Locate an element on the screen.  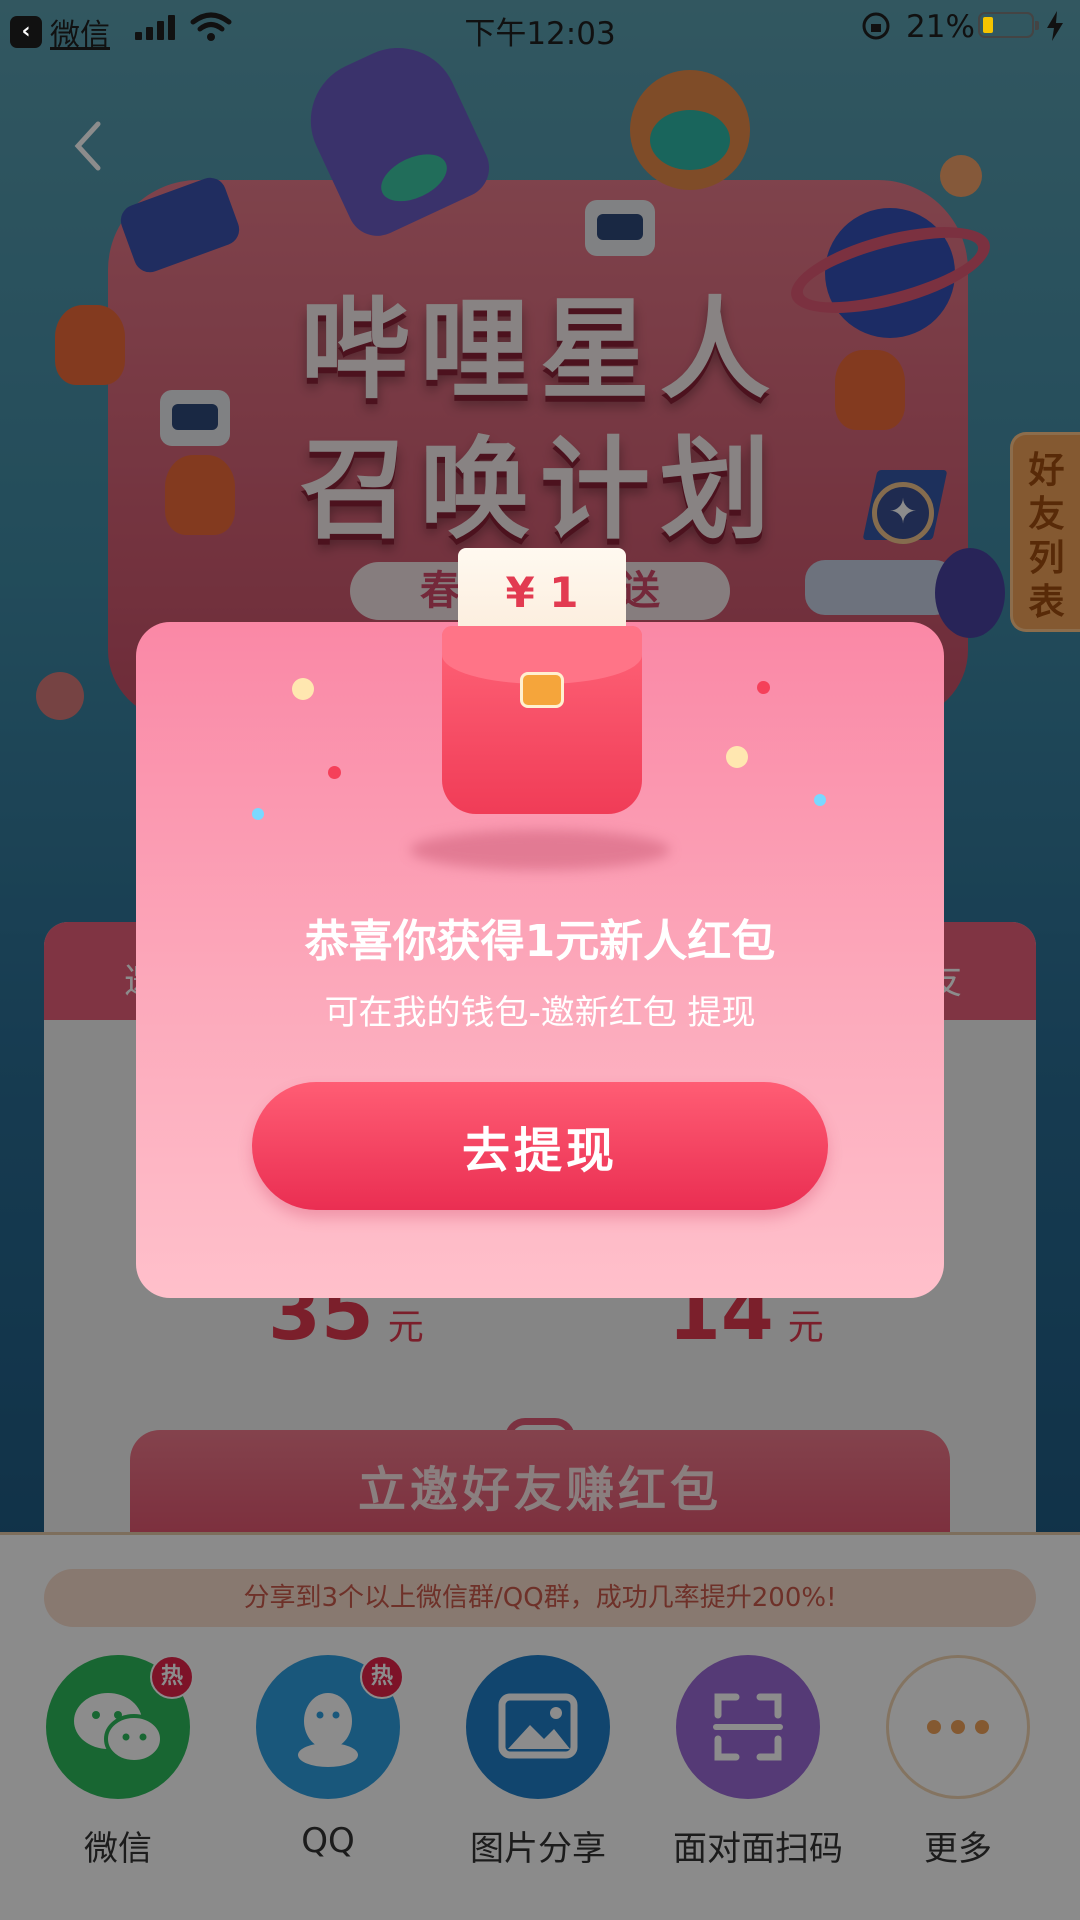
battery-percent: 21% is located at coordinates (940, 27).